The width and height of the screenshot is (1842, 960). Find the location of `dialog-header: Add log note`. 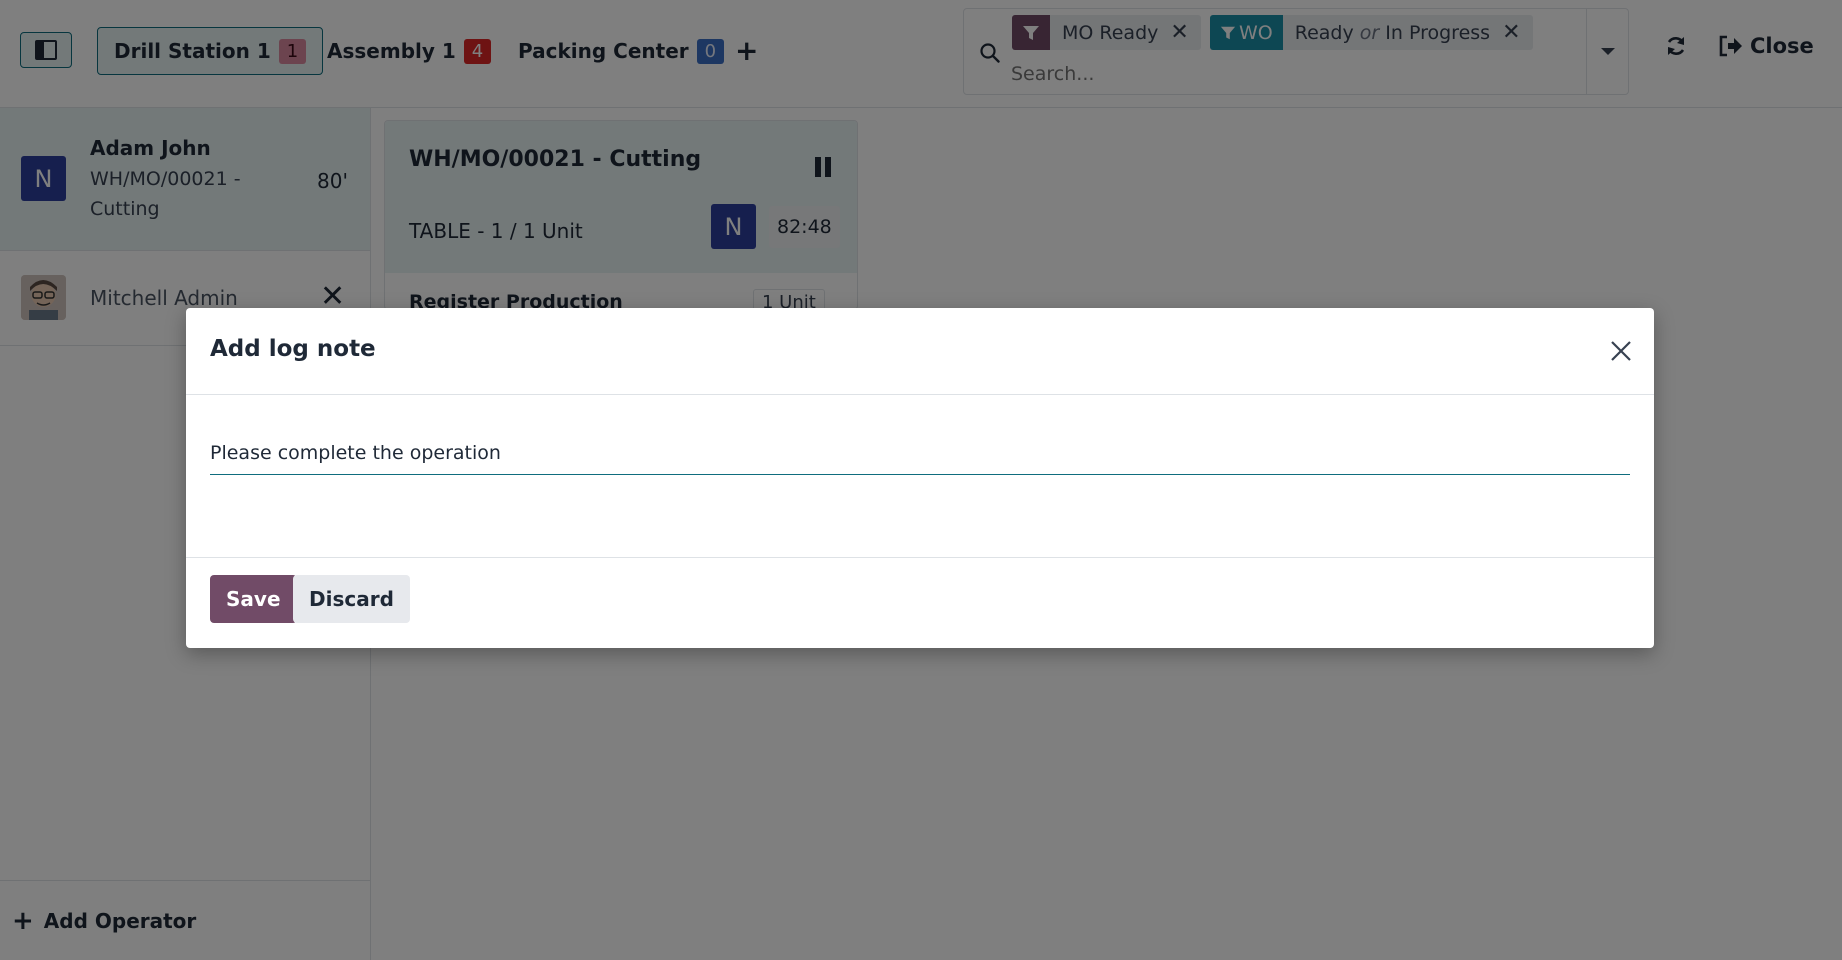

dialog-header: Add log note is located at coordinates (920, 351).